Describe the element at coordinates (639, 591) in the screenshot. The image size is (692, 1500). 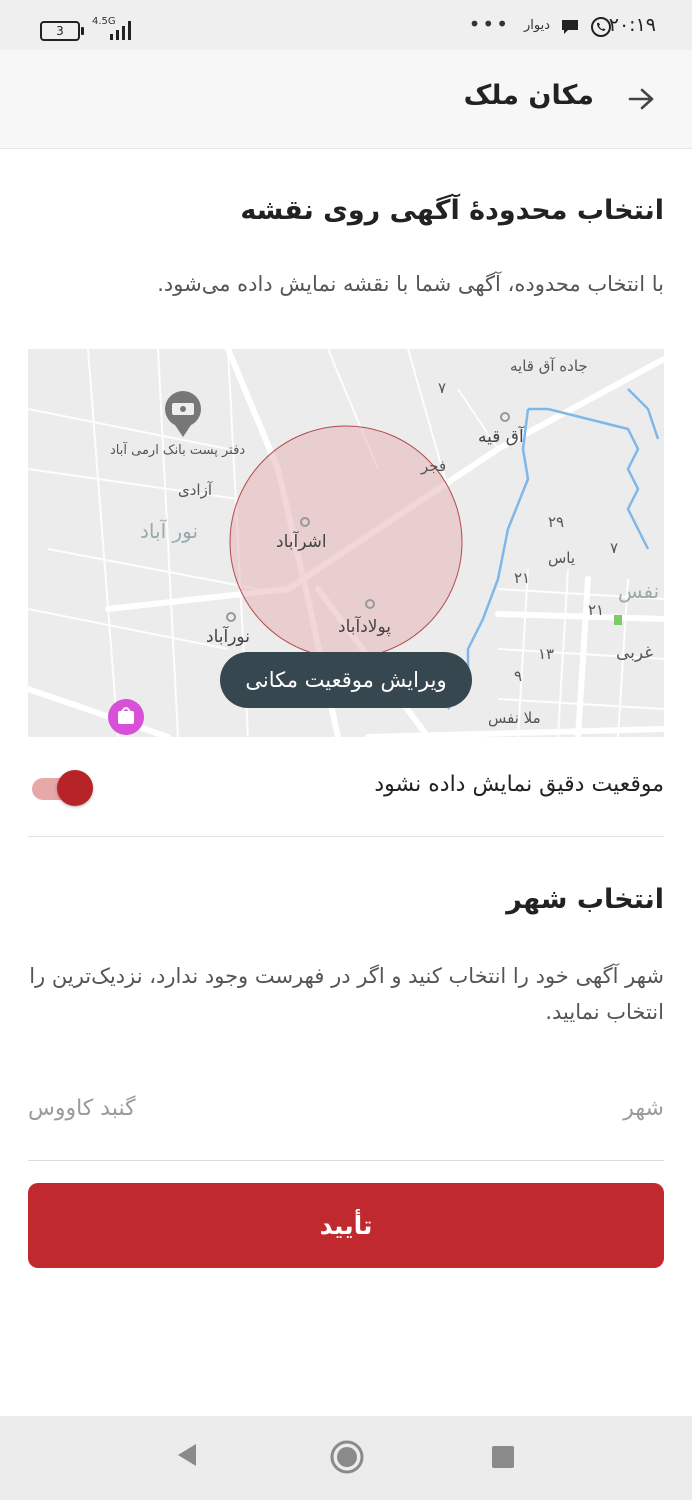
I see `map-label-nafas: نفس` at that location.